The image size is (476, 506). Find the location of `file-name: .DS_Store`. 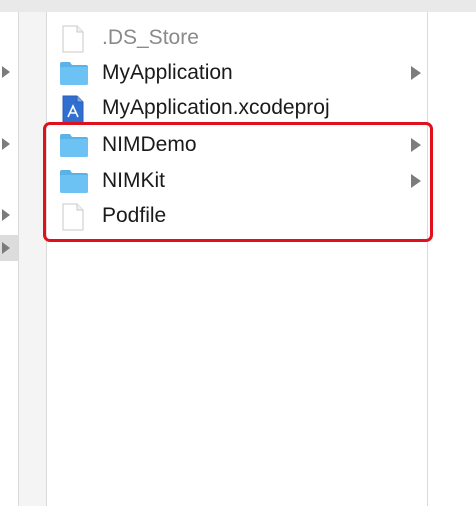

file-name: .DS_Store is located at coordinates (150, 37).